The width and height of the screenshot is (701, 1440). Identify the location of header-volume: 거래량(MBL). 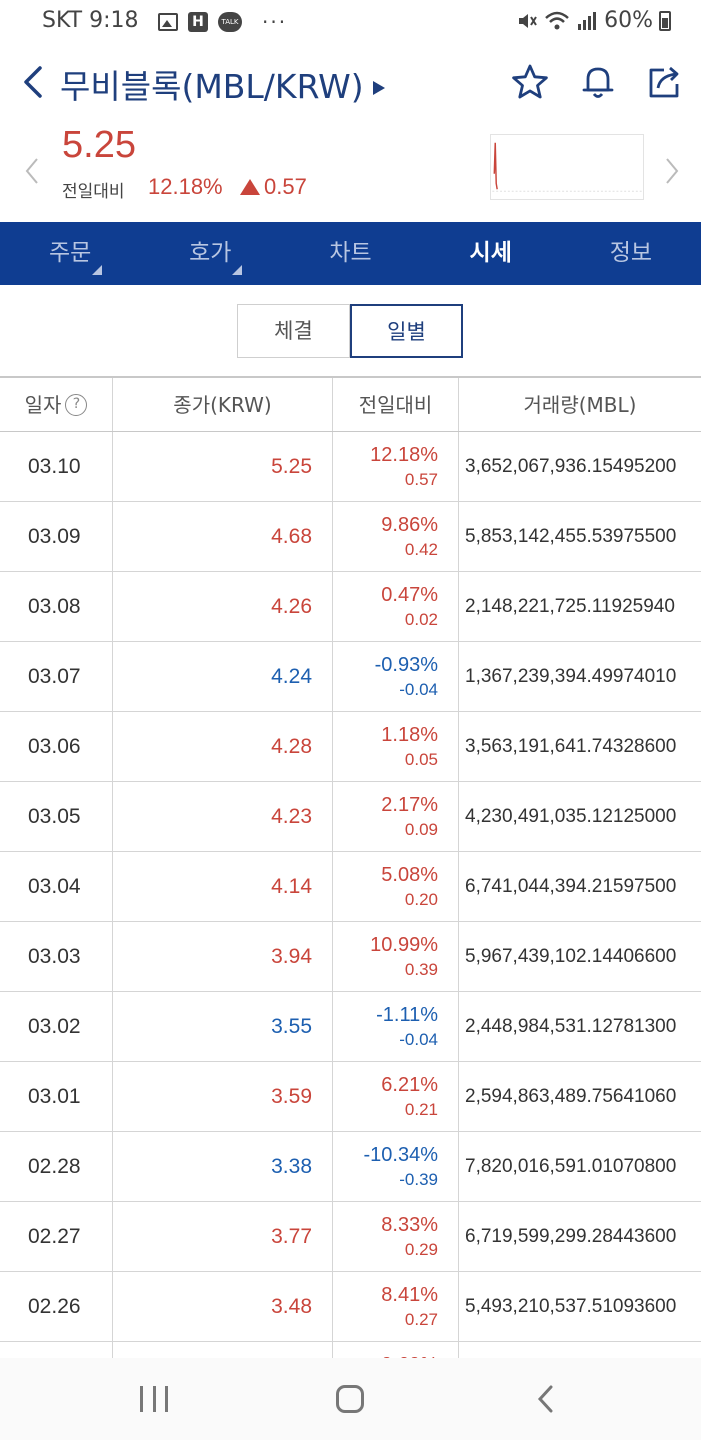
(580, 404).